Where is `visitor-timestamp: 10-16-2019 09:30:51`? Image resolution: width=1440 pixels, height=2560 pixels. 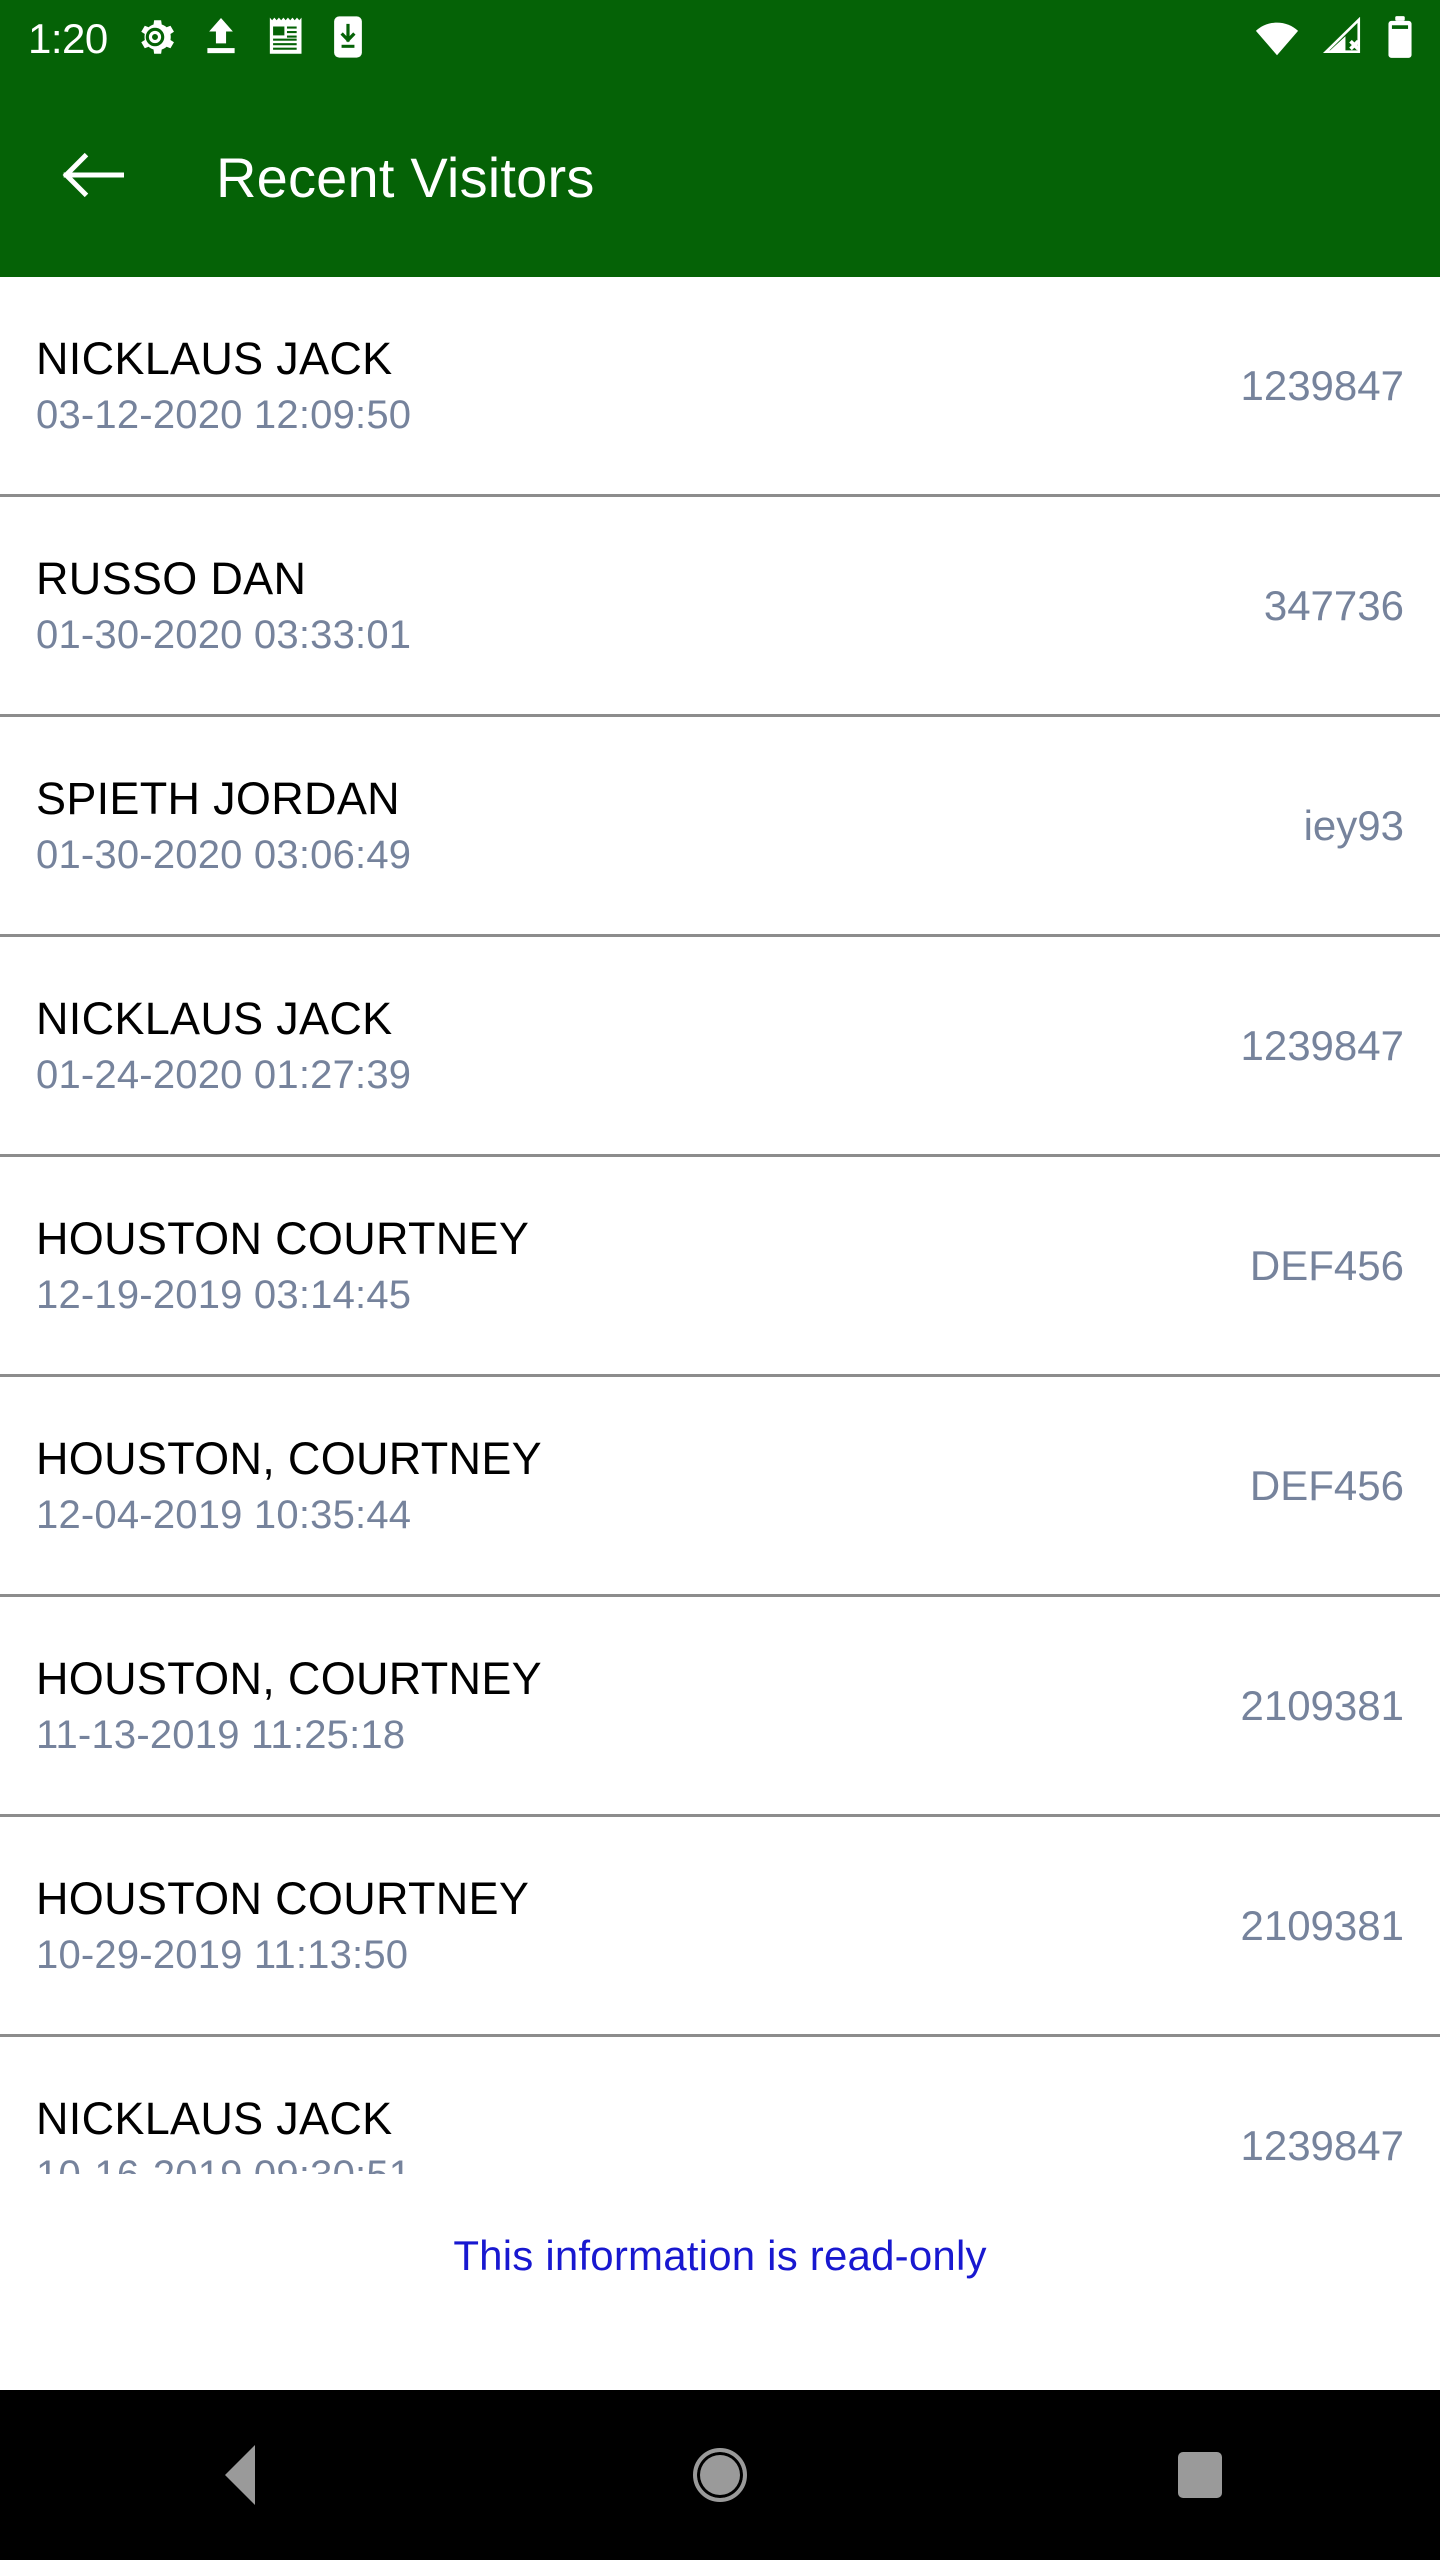 visitor-timestamp: 10-16-2019 09:30:51 is located at coordinates (626, 2164).